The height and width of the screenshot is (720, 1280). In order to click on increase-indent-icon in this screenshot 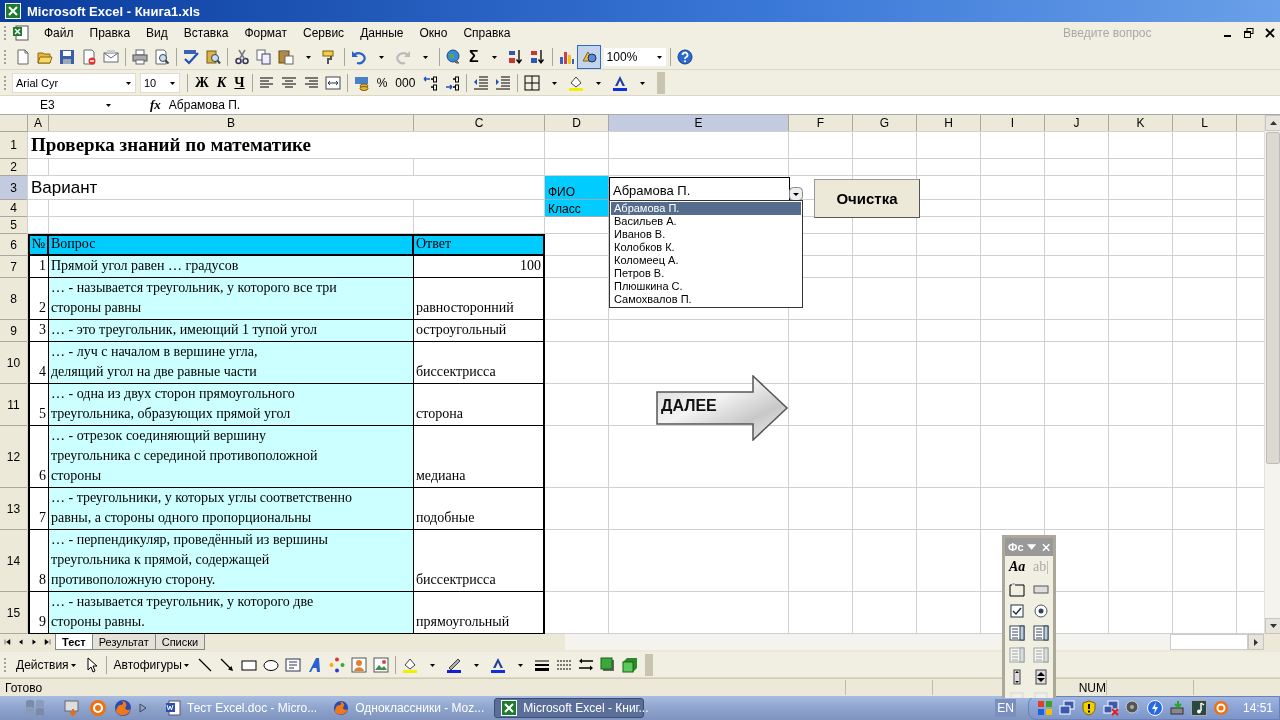, I will do `click(503, 82)`.